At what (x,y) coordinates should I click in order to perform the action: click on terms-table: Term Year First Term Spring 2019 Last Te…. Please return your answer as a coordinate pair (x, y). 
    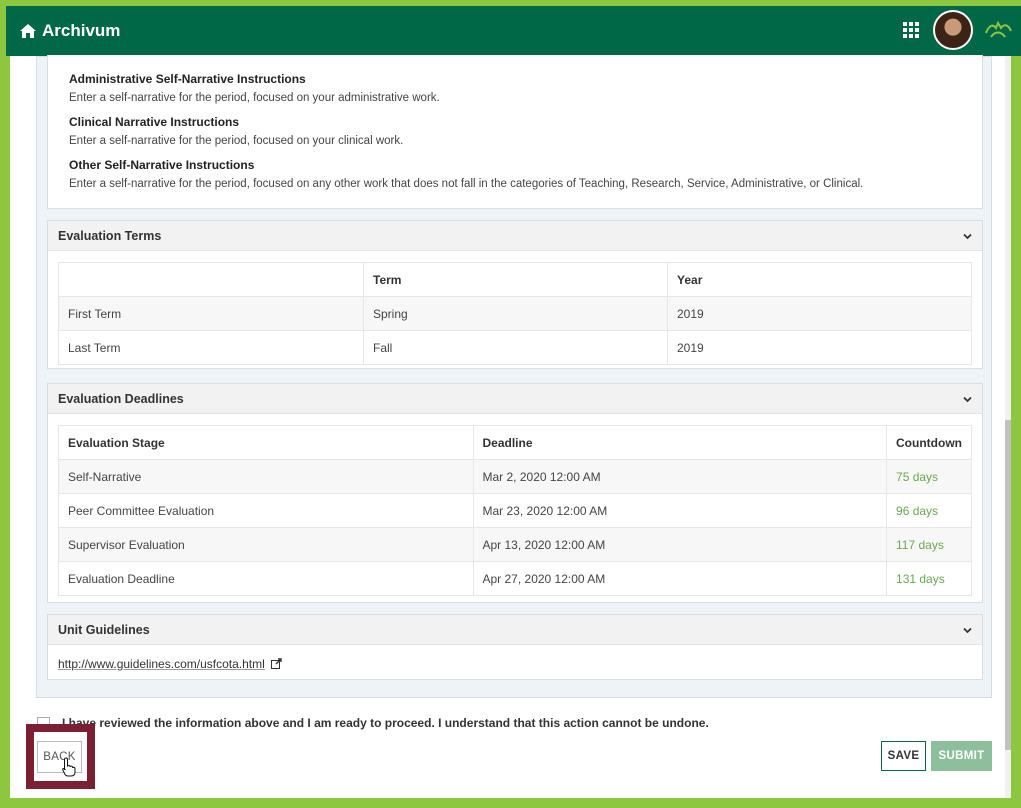
    Looking at the image, I should click on (515, 313).